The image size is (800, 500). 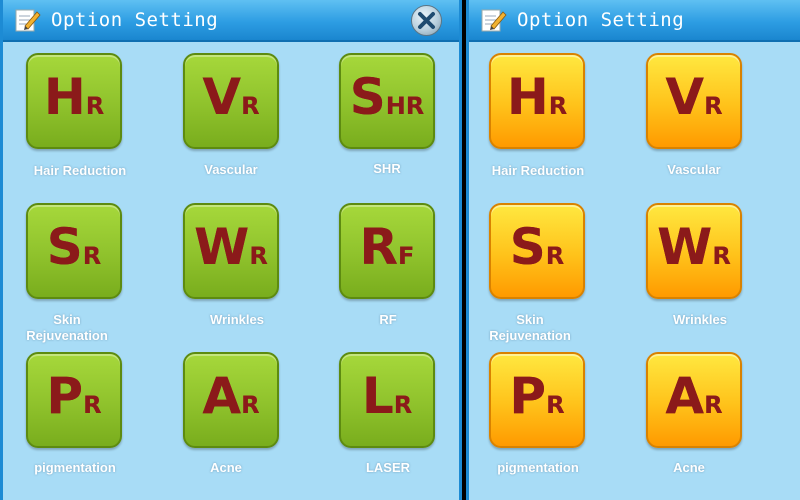 I want to click on laser-label: LASER, so click(x=388, y=467).